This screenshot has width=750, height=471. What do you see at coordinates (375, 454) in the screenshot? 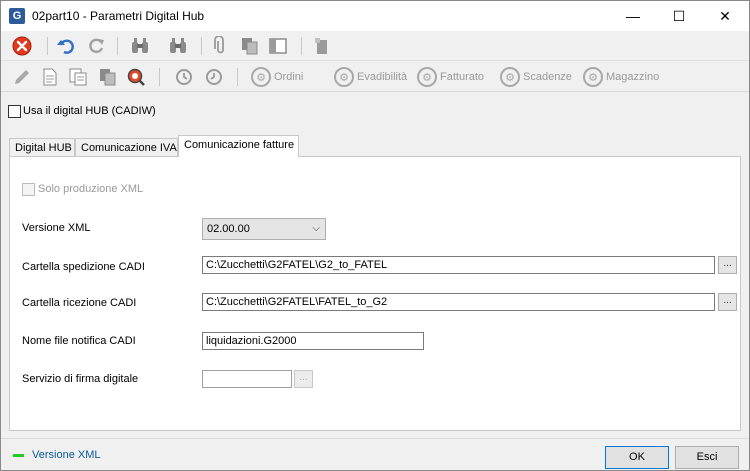
I see `status-bar: Versione XML OK Esci` at bounding box center [375, 454].